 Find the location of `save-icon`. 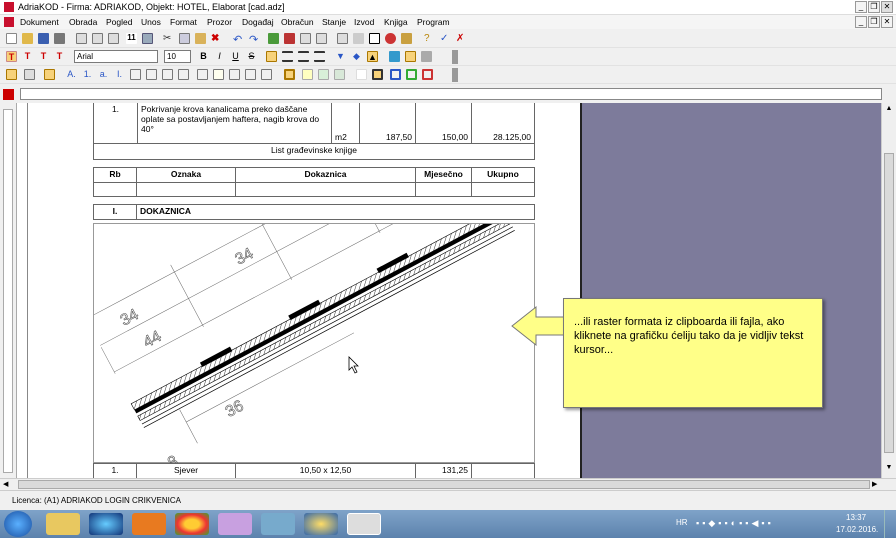

save-icon is located at coordinates (43, 38).